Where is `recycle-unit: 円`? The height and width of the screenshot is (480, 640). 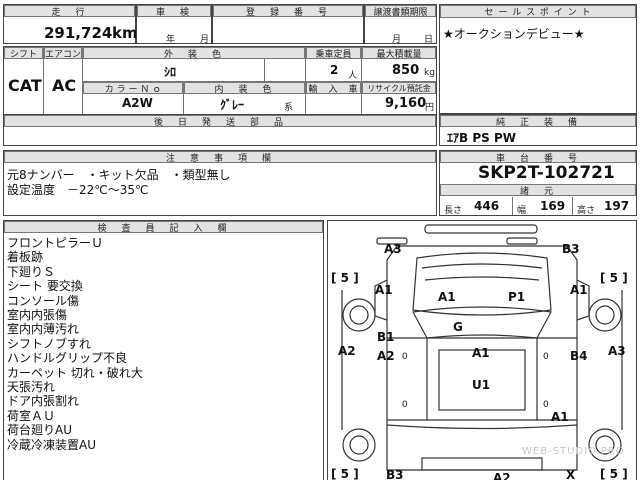 recycle-unit: 円 is located at coordinates (430, 108).